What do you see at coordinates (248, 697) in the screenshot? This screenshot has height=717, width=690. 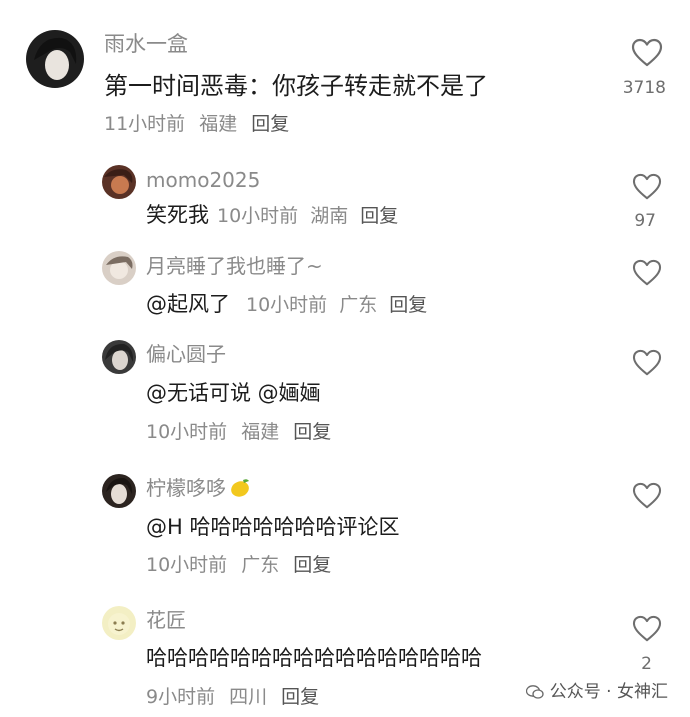 I see `comment-location: 四川` at bounding box center [248, 697].